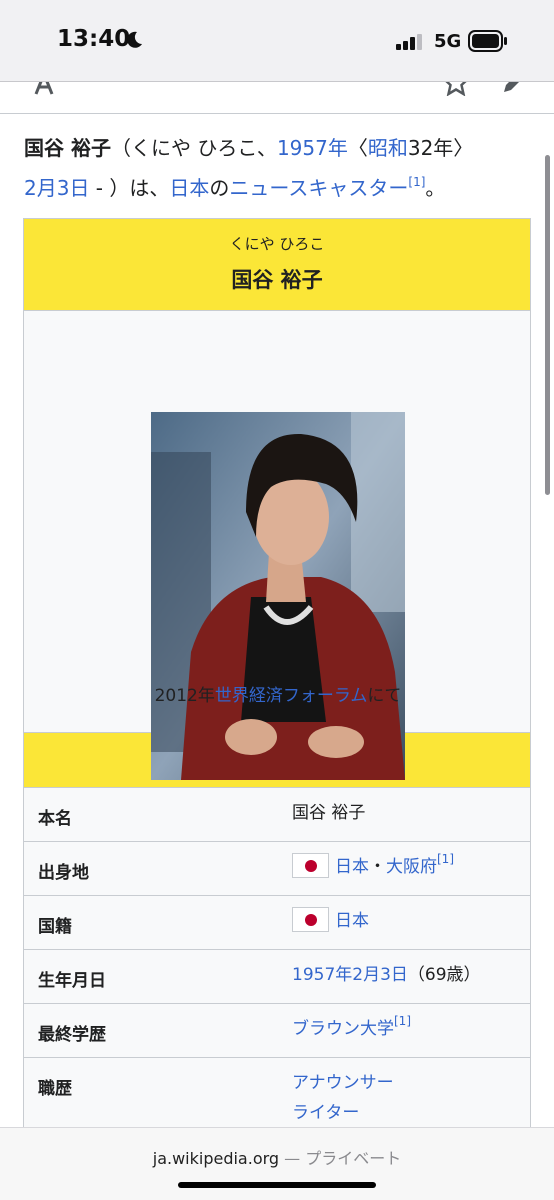 The image size is (554, 1200). I want to click on age: （69歳）, so click(444, 975).